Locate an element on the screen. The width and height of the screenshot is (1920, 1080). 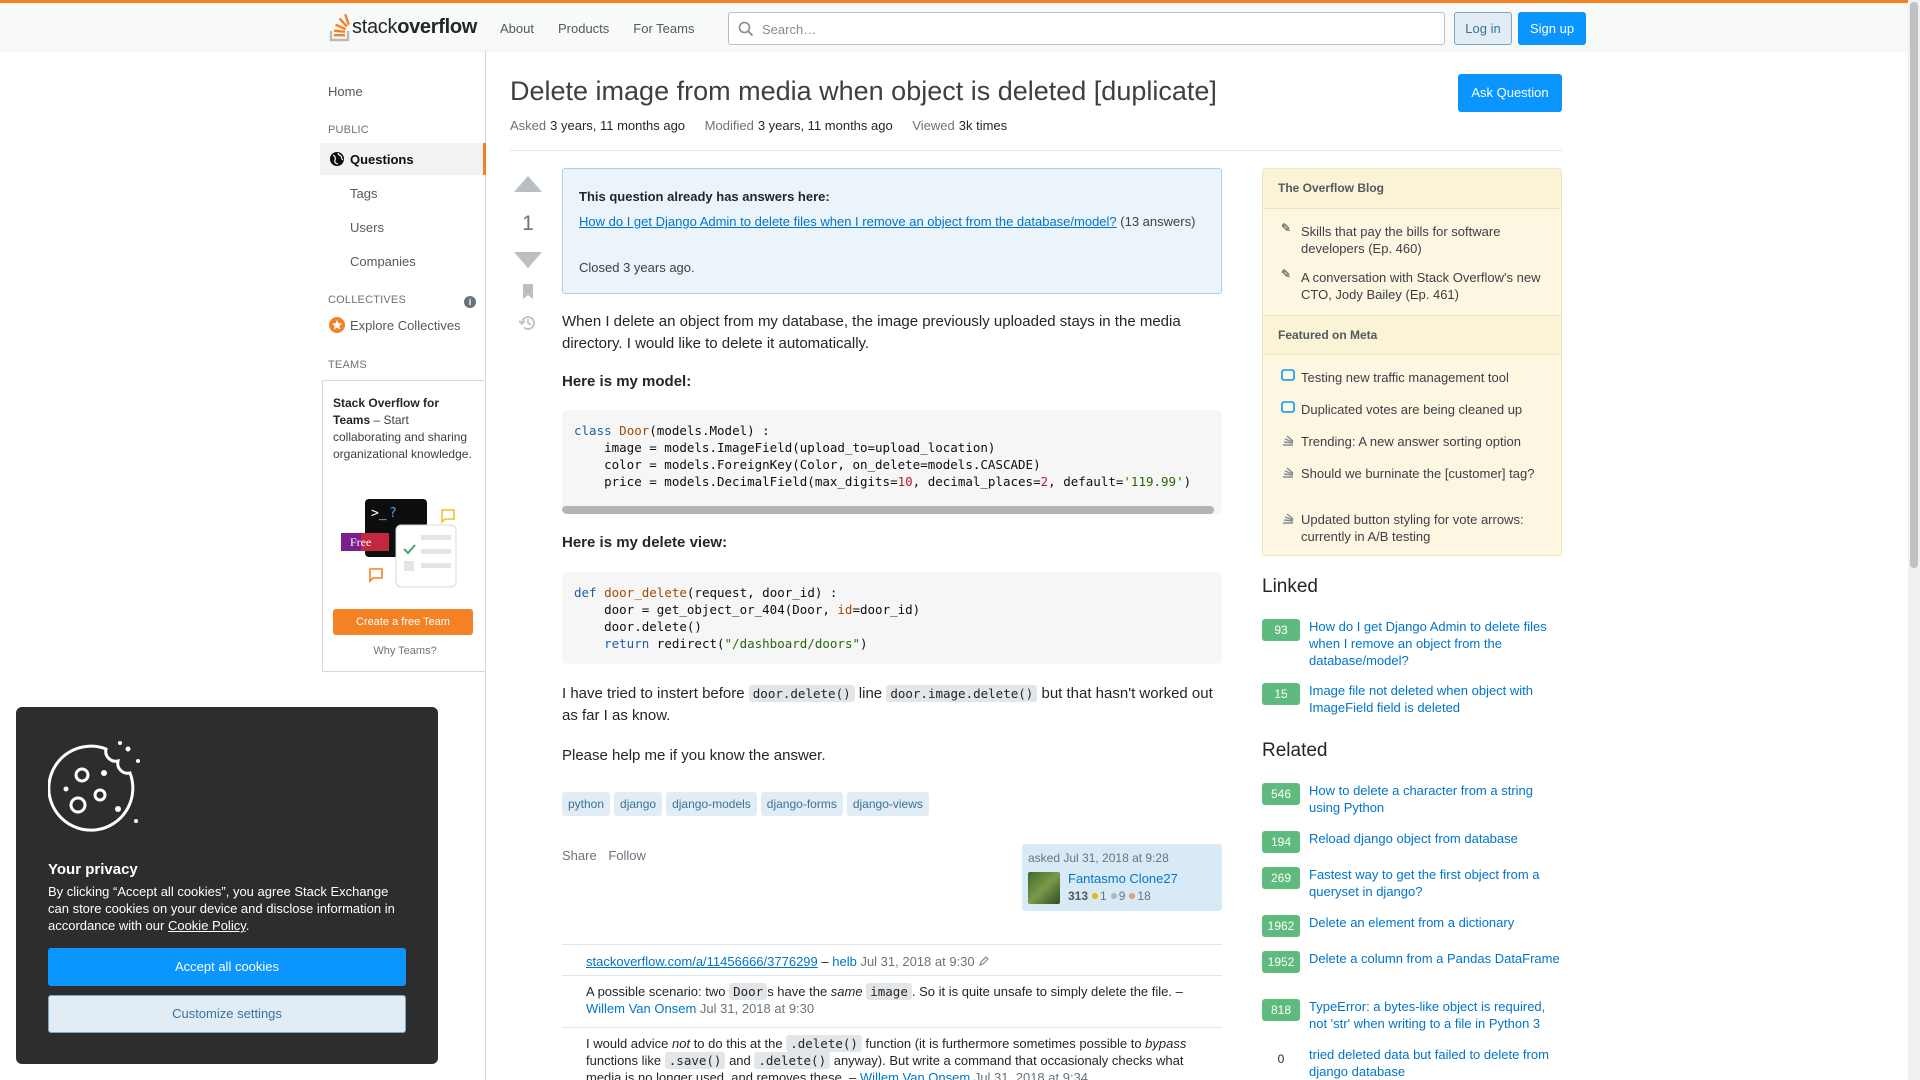
tag-python: python is located at coordinates (586, 804).